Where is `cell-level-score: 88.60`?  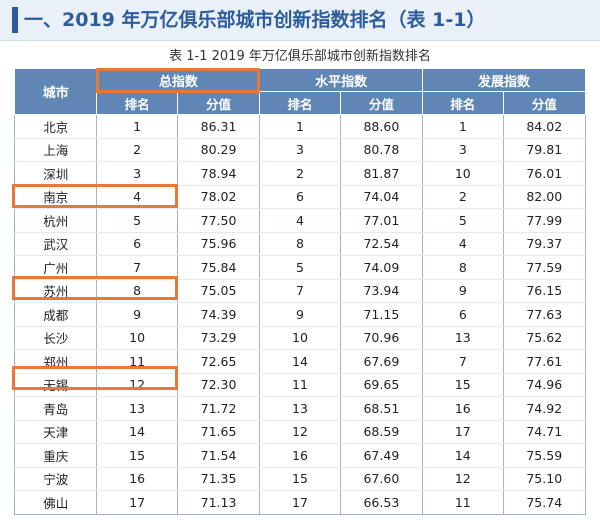 cell-level-score: 88.60 is located at coordinates (381, 126).